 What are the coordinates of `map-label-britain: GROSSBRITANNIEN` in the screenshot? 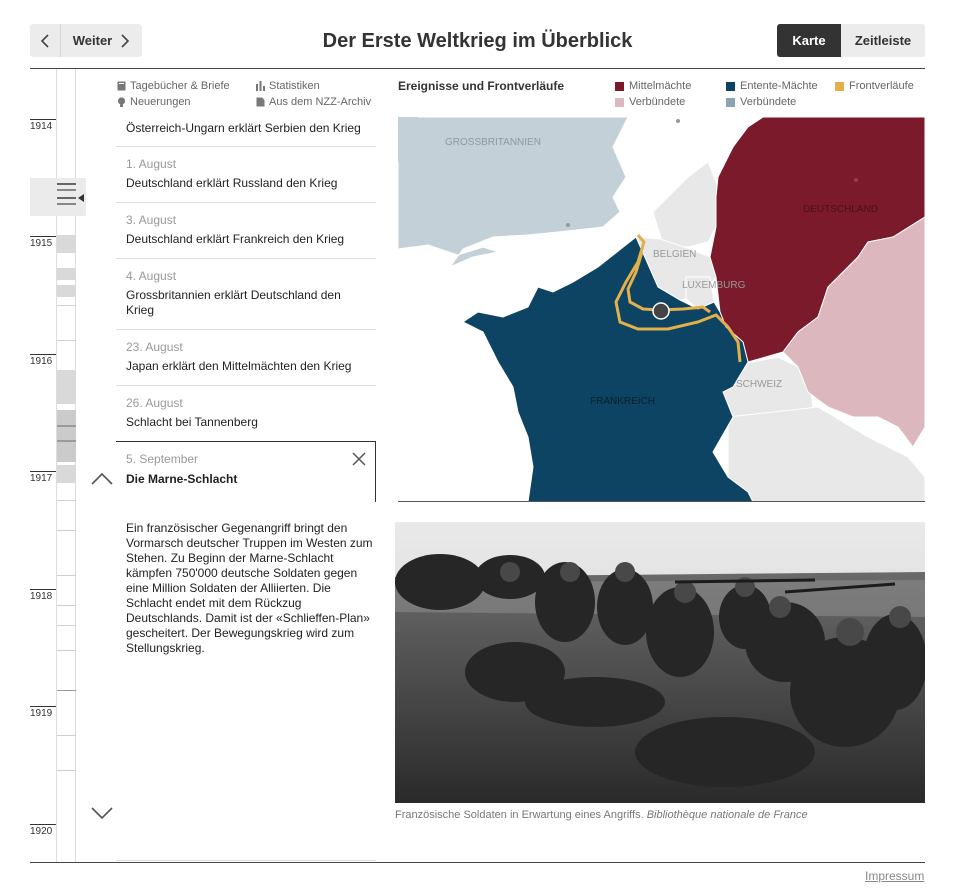 It's located at (493, 142).